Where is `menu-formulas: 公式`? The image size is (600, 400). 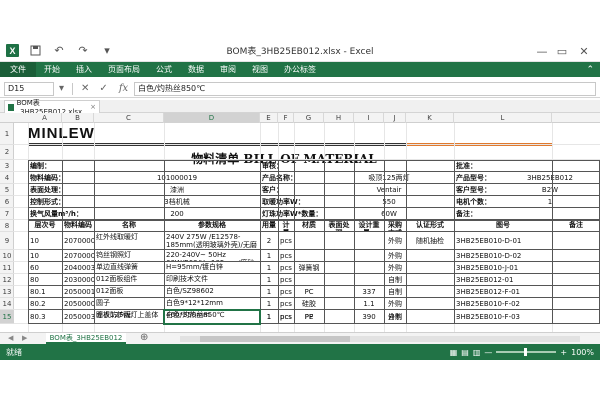
menu-formulas: 公式 is located at coordinates (164, 69).